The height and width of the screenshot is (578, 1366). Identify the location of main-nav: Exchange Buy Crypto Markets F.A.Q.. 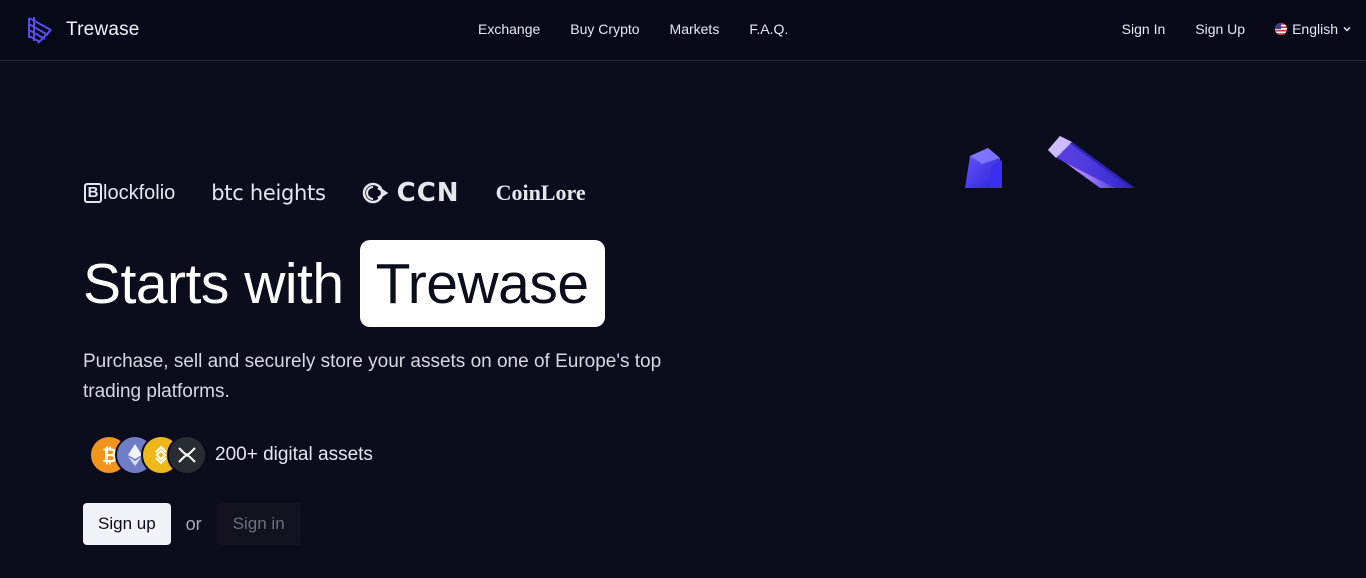
(648, 29).